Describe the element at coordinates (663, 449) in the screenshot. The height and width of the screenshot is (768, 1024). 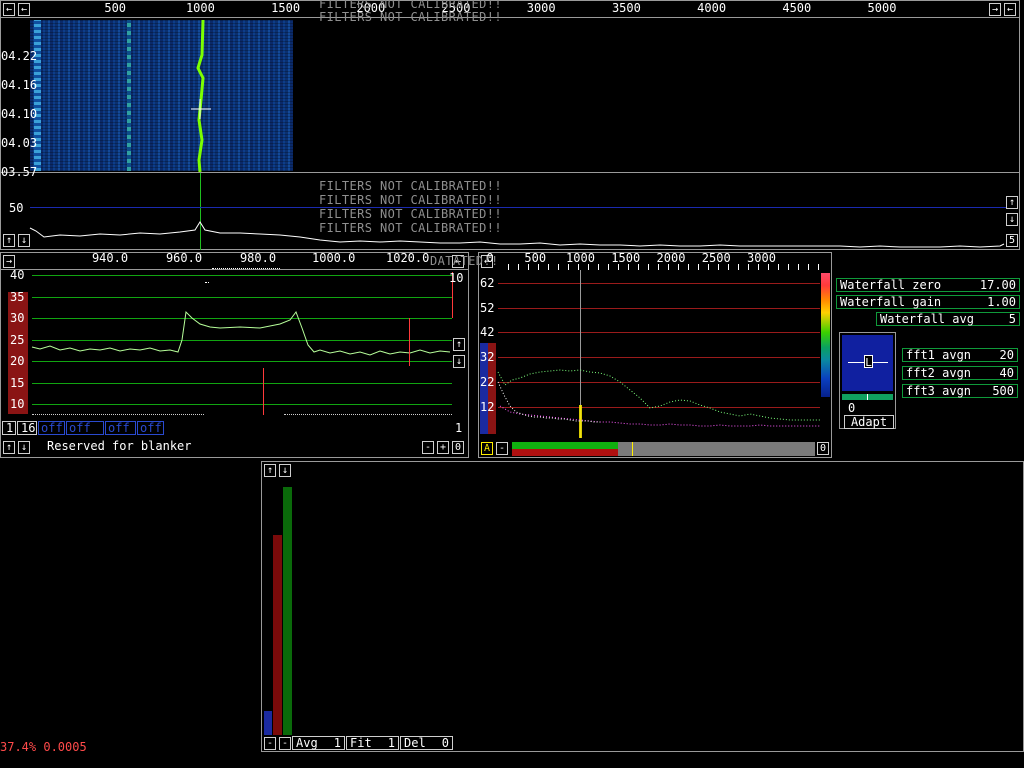
I see `af-level-slider` at that location.